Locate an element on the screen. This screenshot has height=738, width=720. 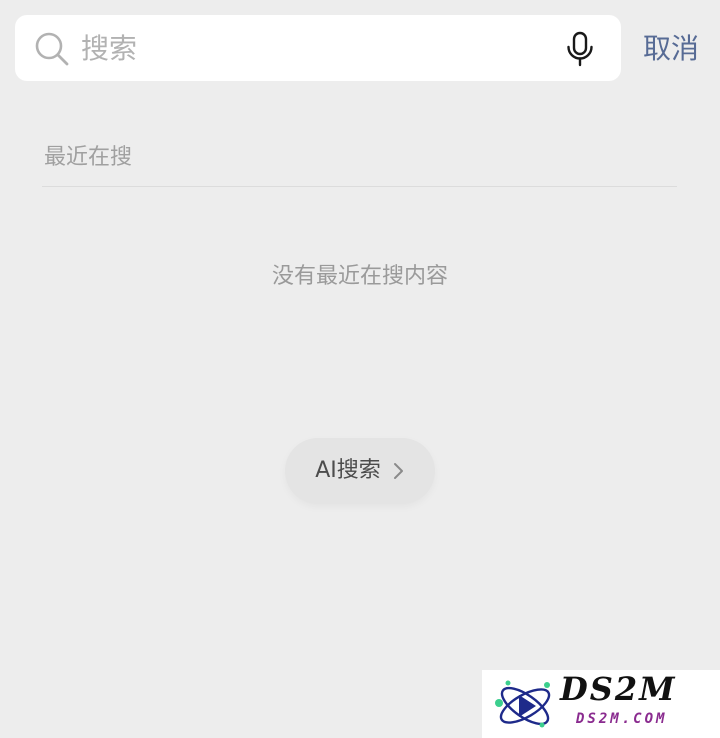
ai-search-button: AI搜索 is located at coordinates (360, 471).